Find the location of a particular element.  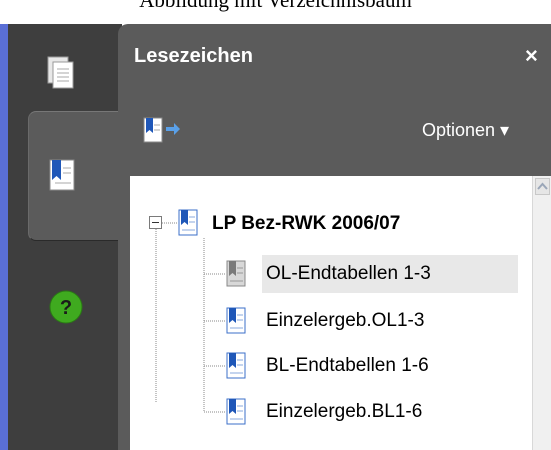

chevron-up-icon is located at coordinates (542, 186).